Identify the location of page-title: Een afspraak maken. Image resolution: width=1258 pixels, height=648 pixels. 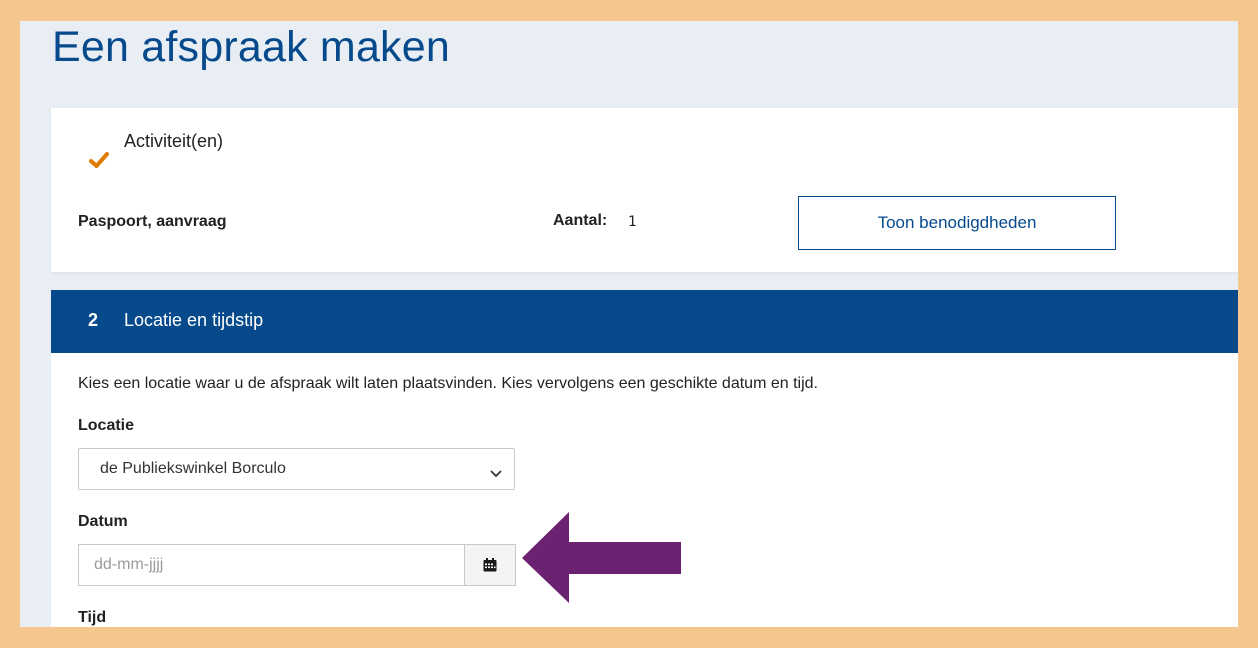
(251, 47).